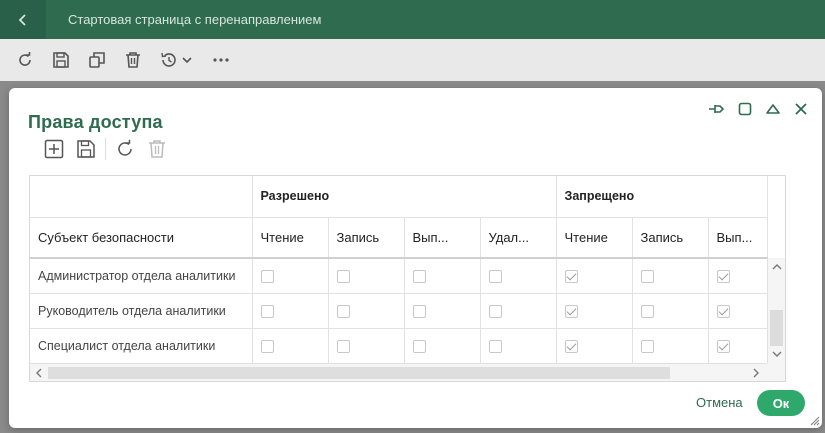 The width and height of the screenshot is (825, 433). What do you see at coordinates (776, 372) in the screenshot?
I see `scroll-corner` at bounding box center [776, 372].